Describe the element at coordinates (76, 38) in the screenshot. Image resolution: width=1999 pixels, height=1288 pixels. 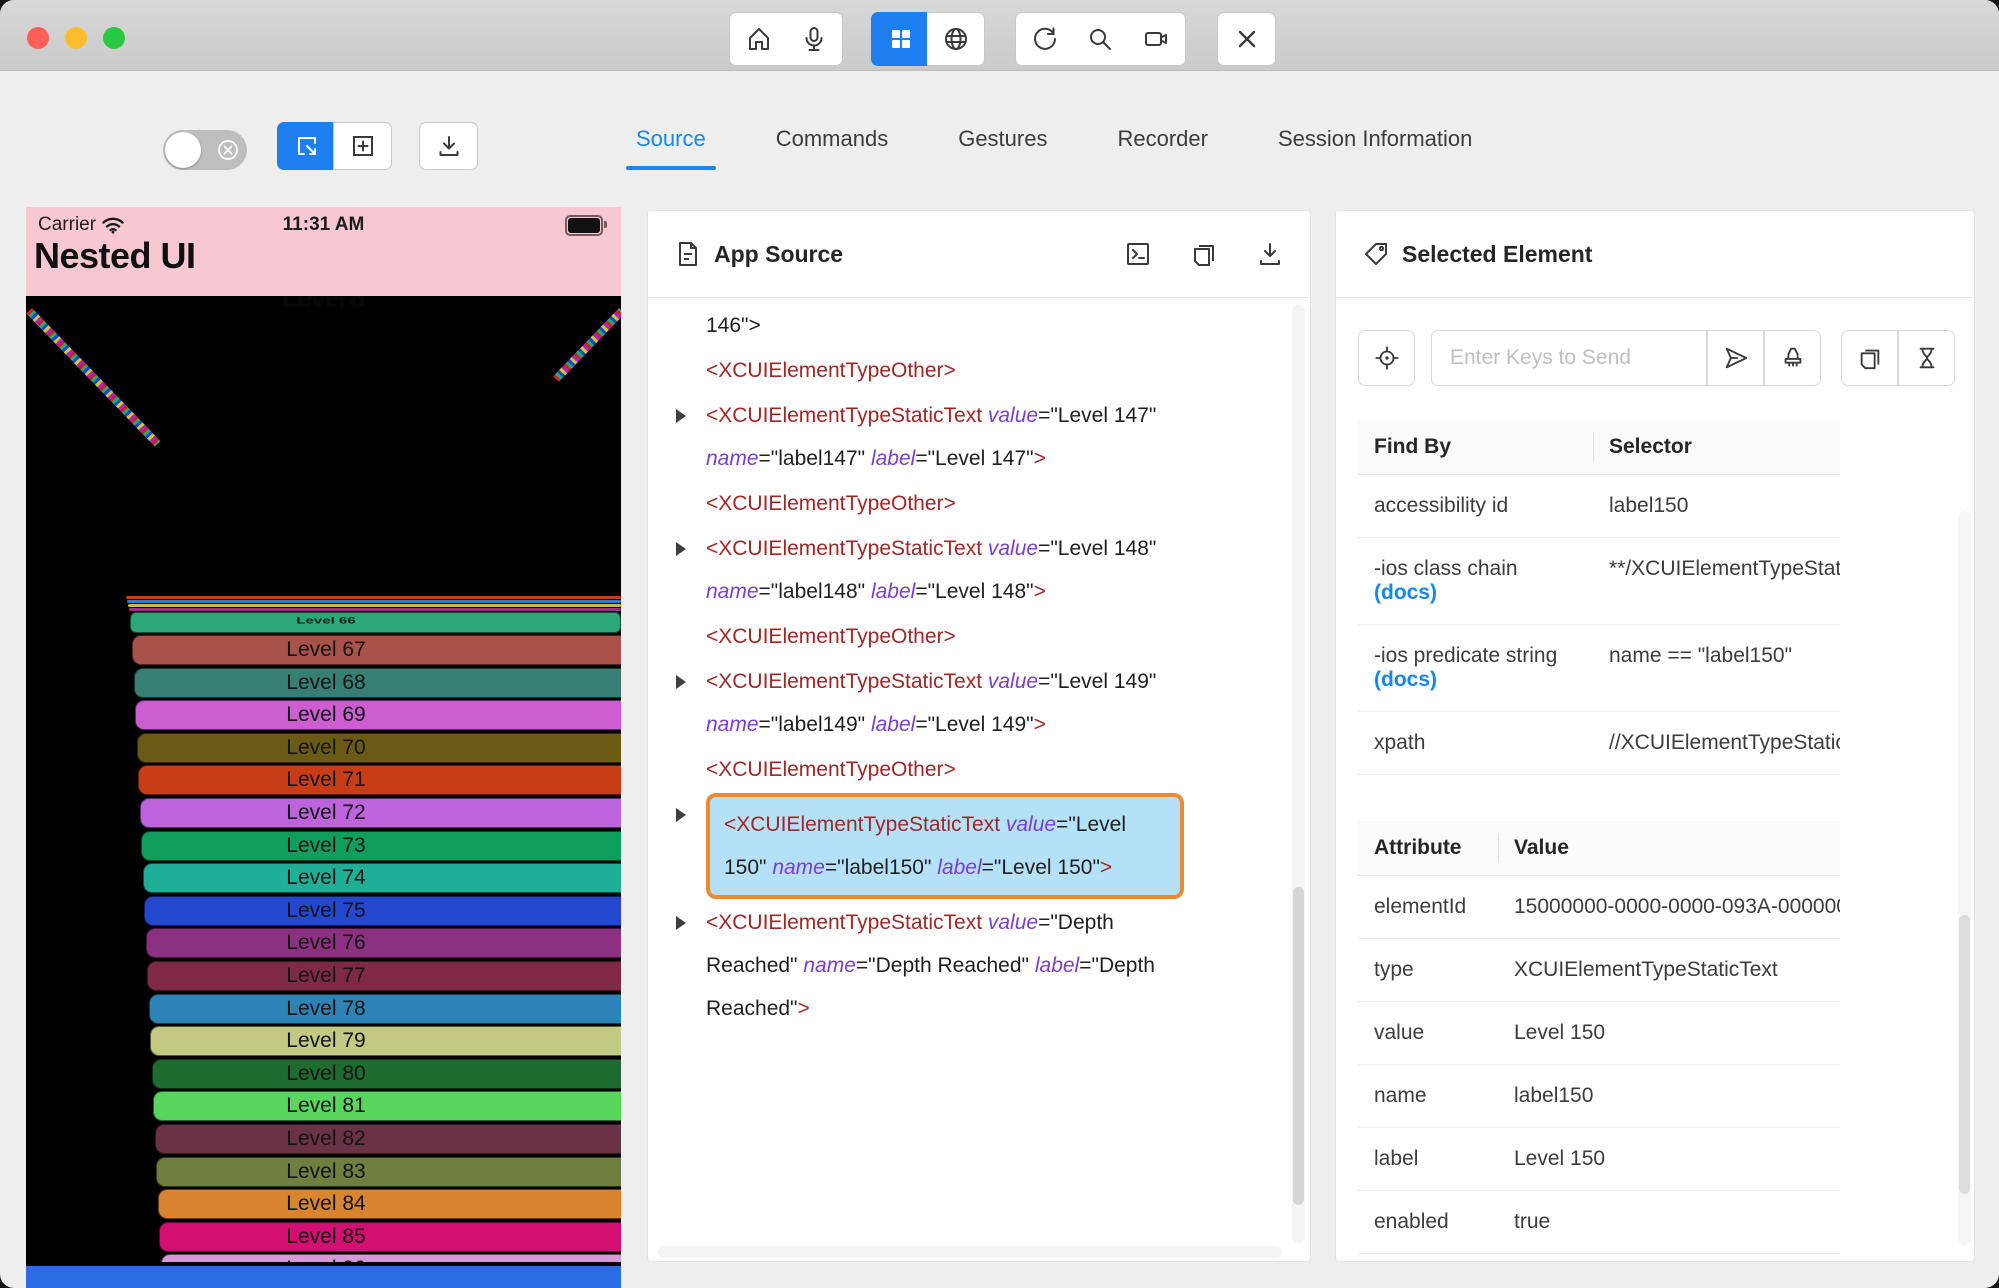
I see `traffic-light-minimize` at that location.